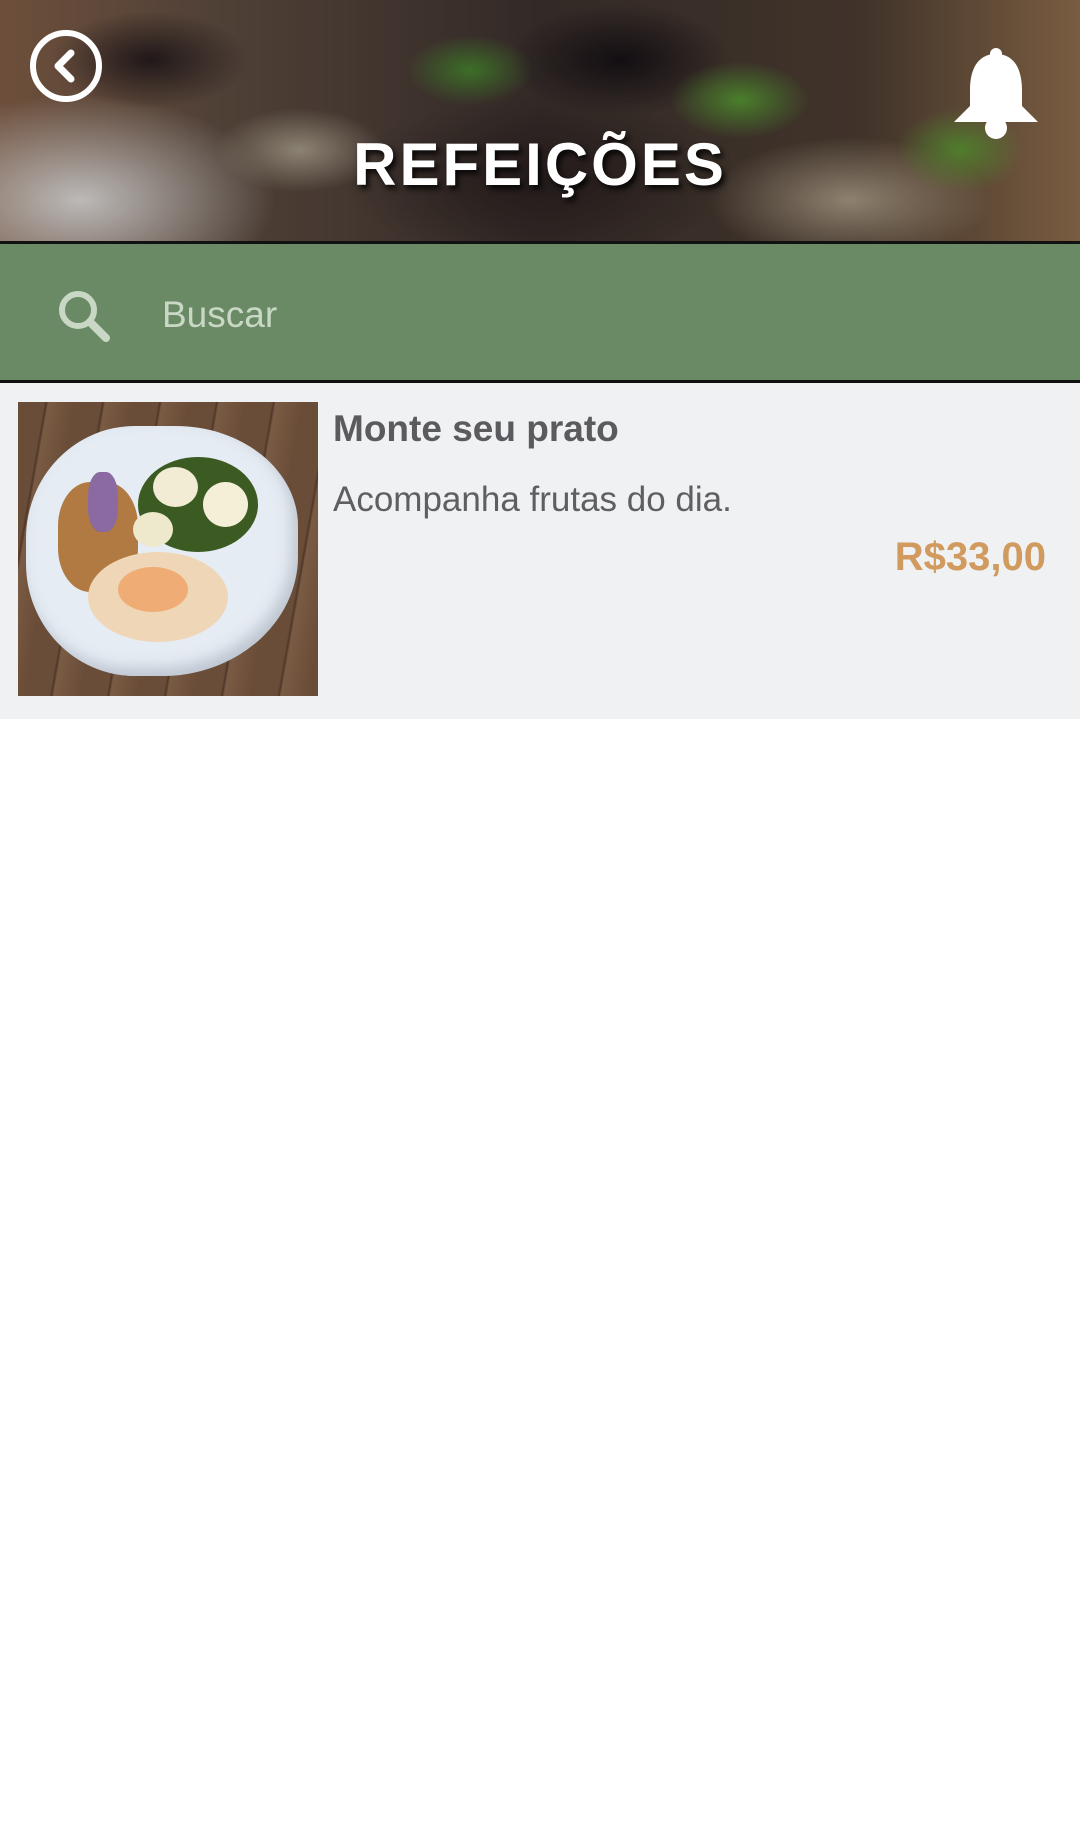 The height and width of the screenshot is (1848, 1080). I want to click on header-banner: REFEIÇÕES, so click(540, 120).